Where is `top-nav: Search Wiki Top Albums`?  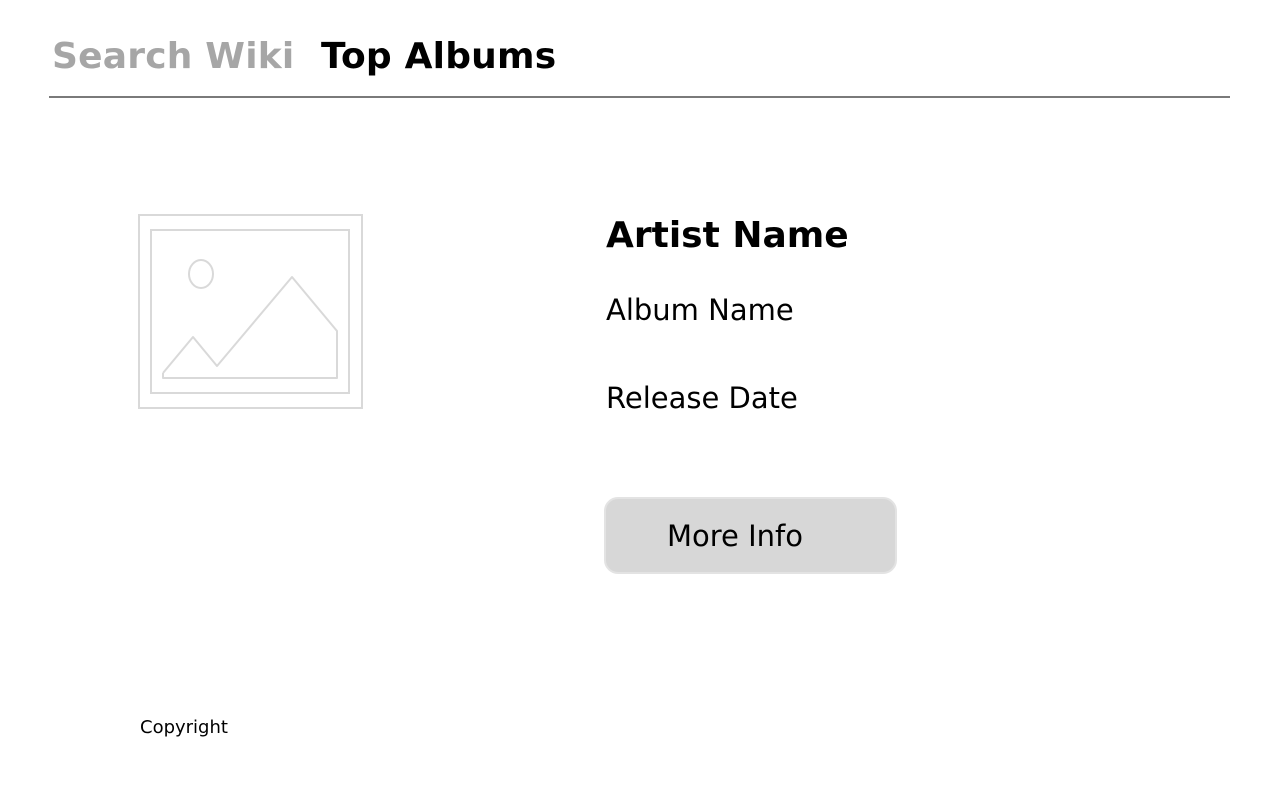 top-nav: Search Wiki Top Albums is located at coordinates (639, 49).